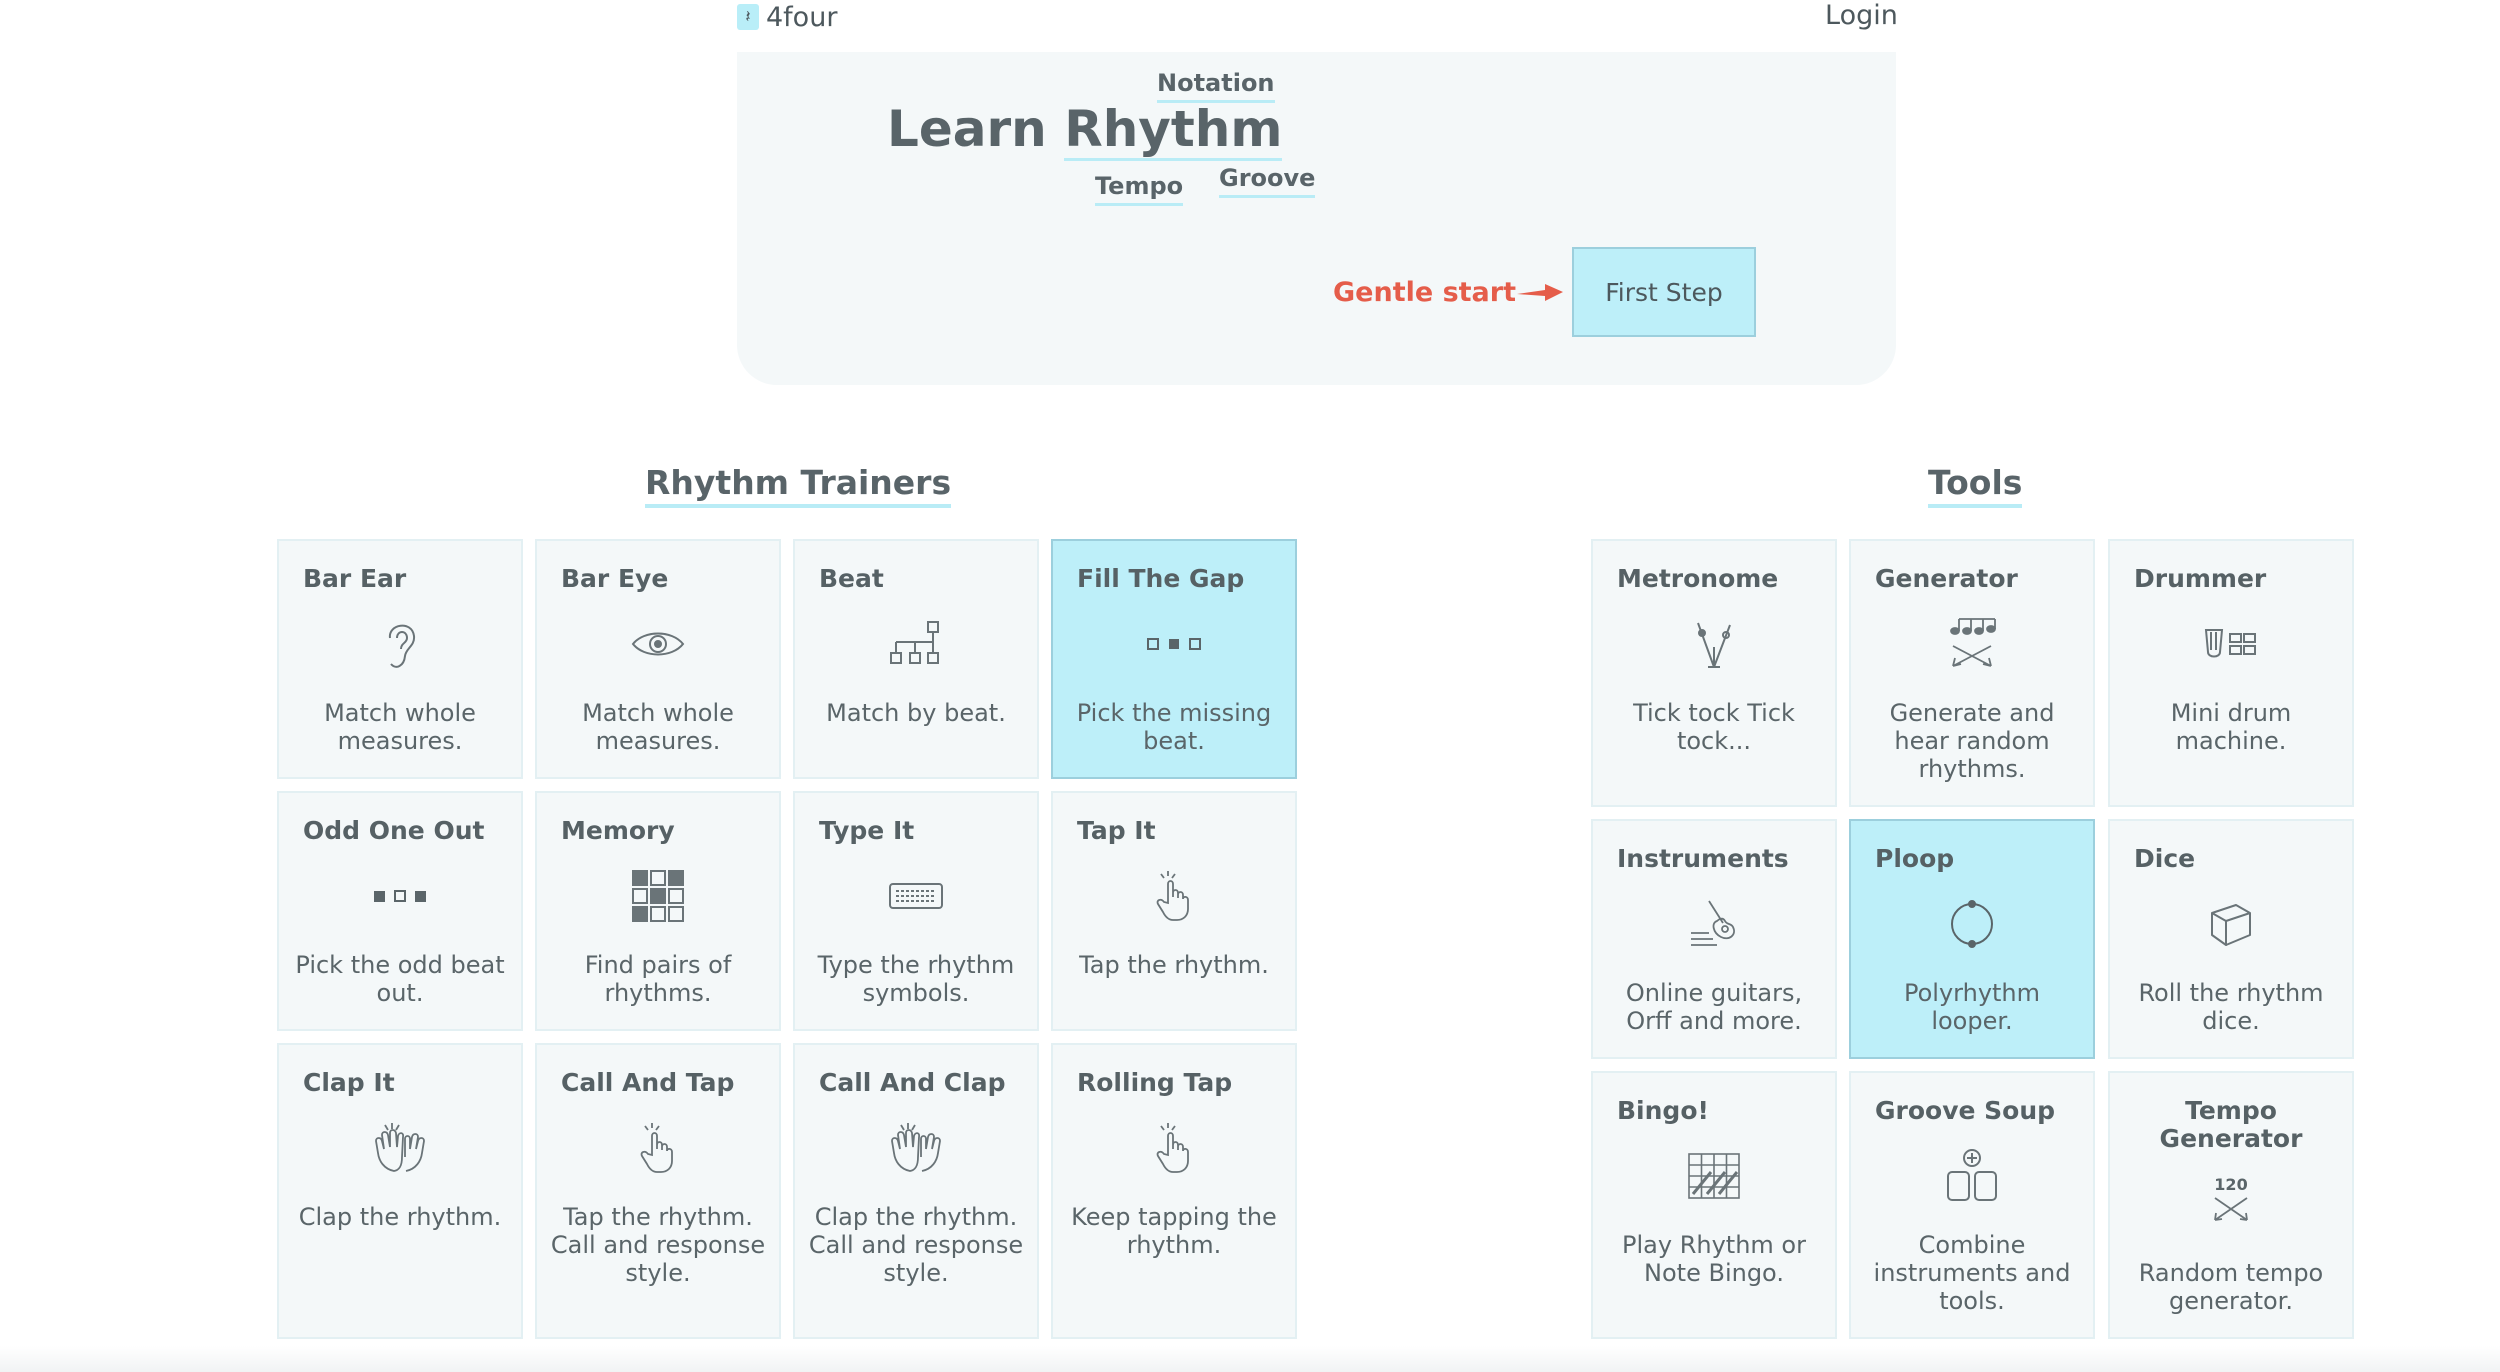  What do you see at coordinates (1972, 741) in the screenshot?
I see `card-desc: Generate and hear random rhythms.` at bounding box center [1972, 741].